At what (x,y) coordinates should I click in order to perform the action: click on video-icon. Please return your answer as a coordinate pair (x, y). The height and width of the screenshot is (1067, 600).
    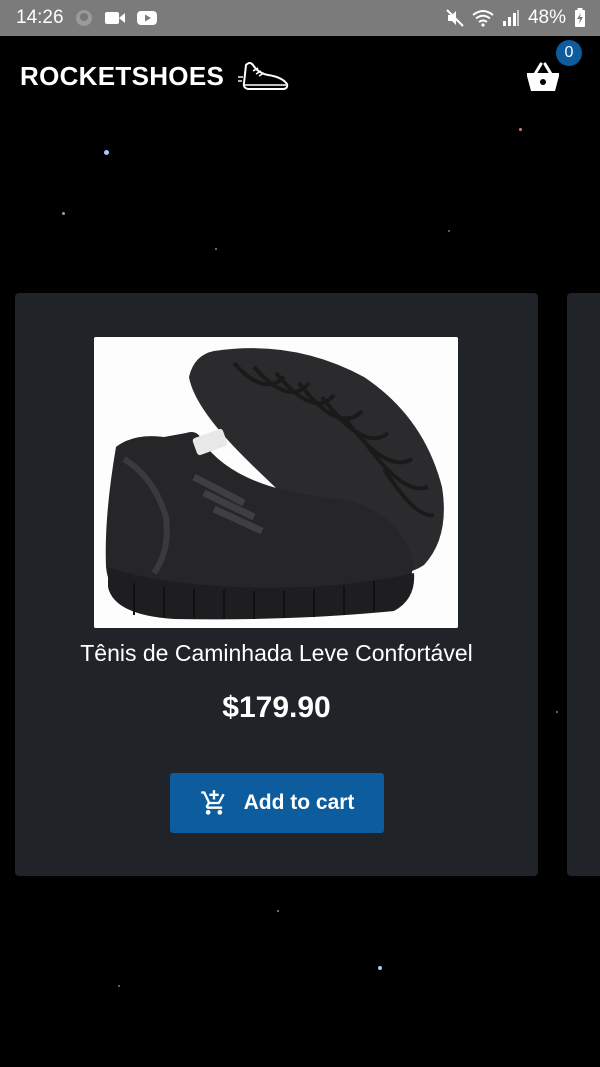
    Looking at the image, I should click on (115, 18).